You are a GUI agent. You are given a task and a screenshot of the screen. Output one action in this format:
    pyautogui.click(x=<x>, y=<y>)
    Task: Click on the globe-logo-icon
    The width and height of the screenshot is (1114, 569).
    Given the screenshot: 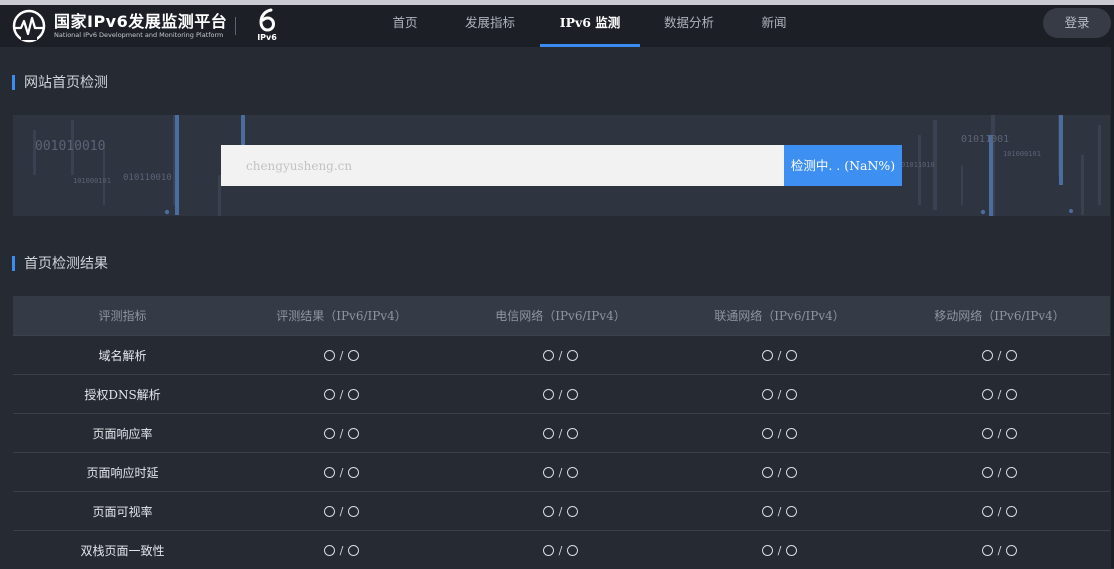 What is the action you would take?
    pyautogui.click(x=29, y=26)
    